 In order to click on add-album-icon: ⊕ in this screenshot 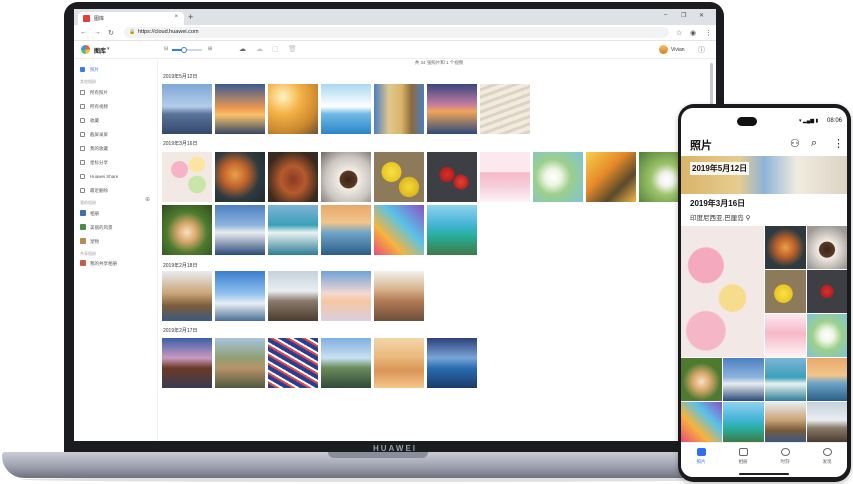, I will do `click(147, 199)`.